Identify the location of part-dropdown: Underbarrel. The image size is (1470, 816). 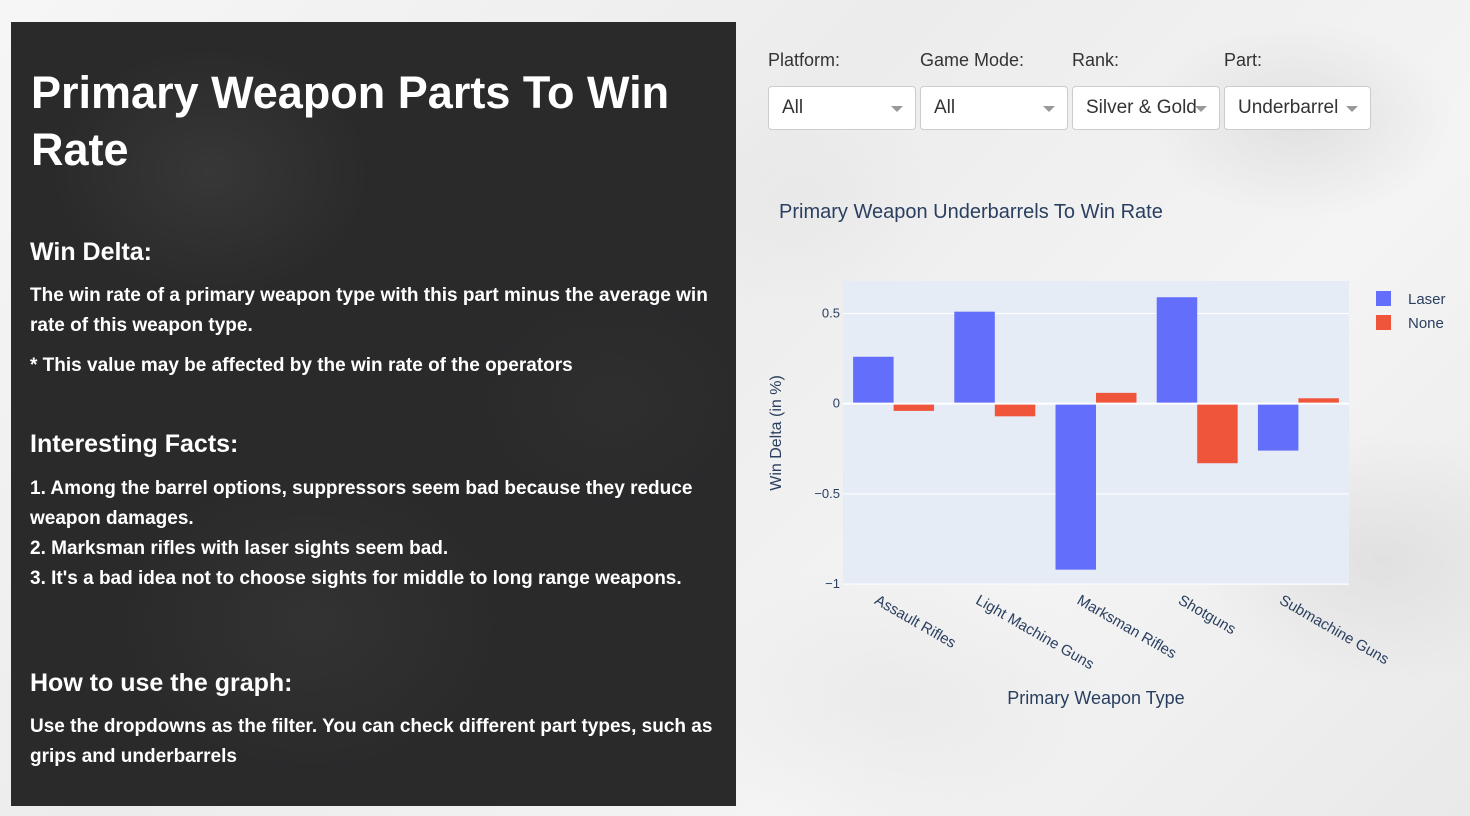
(1297, 108).